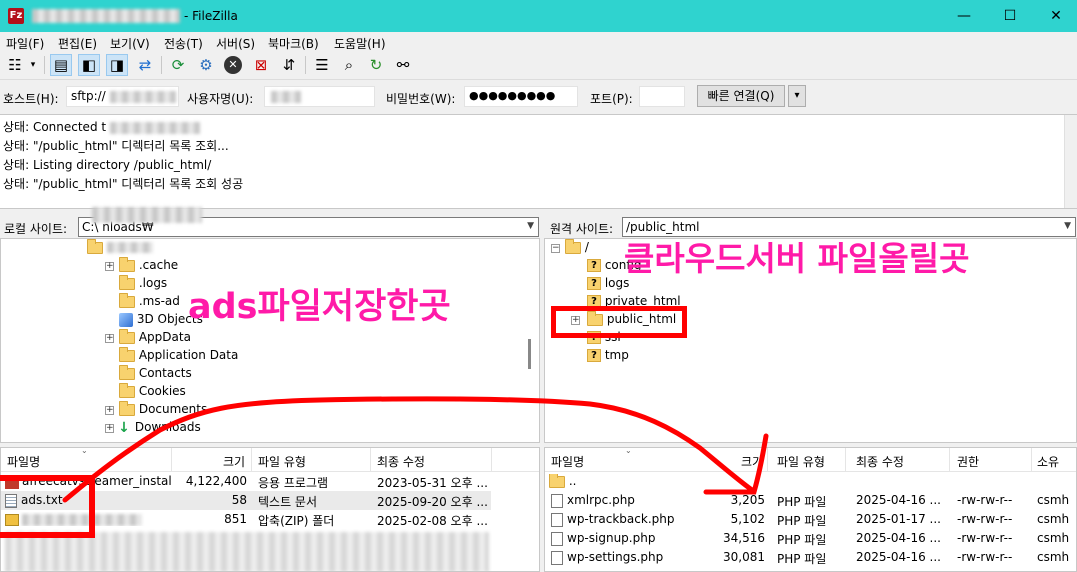 Image resolution: width=1077 pixels, height=572 pixels. I want to click on toggle-log-icon: ▤, so click(61, 65).